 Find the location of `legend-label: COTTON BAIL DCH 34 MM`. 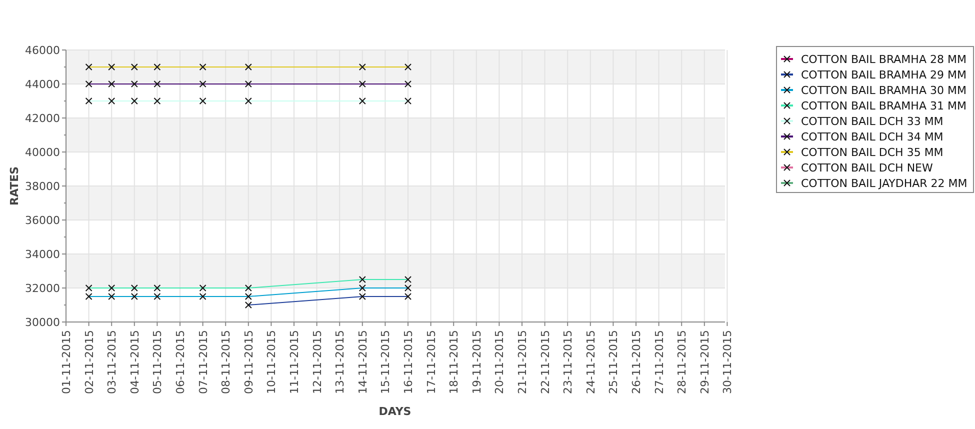

legend-label: COTTON BAIL DCH 34 MM is located at coordinates (872, 137).